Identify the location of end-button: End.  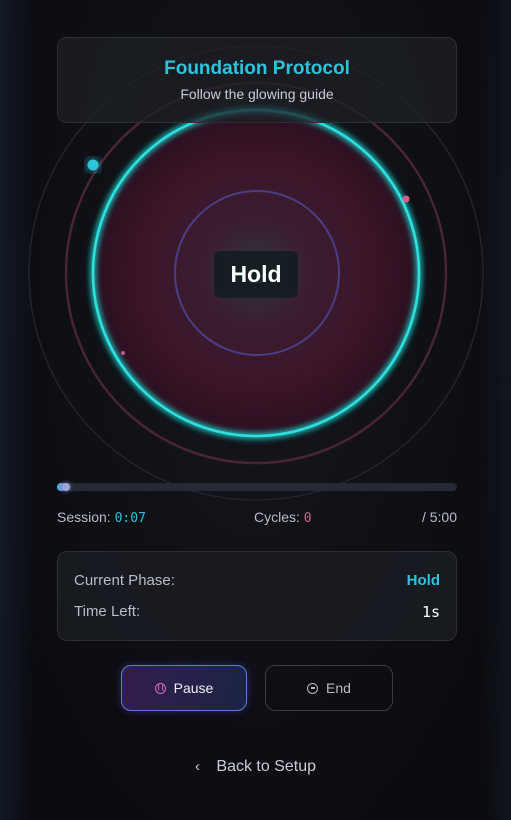
(329, 688).